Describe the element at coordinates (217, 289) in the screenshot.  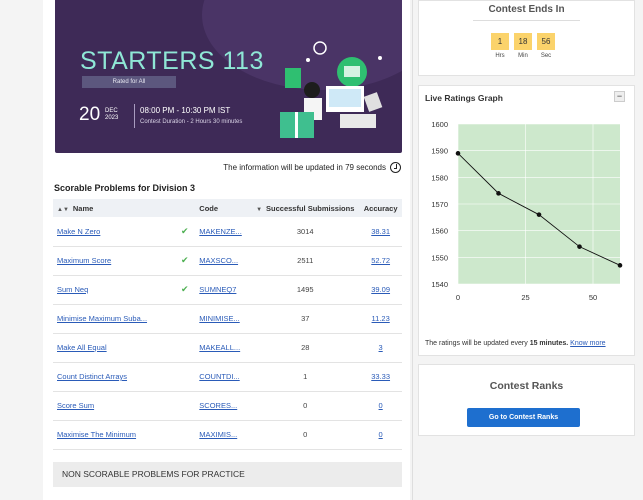
I see `problem-code-link: SUMNEQ7` at that location.